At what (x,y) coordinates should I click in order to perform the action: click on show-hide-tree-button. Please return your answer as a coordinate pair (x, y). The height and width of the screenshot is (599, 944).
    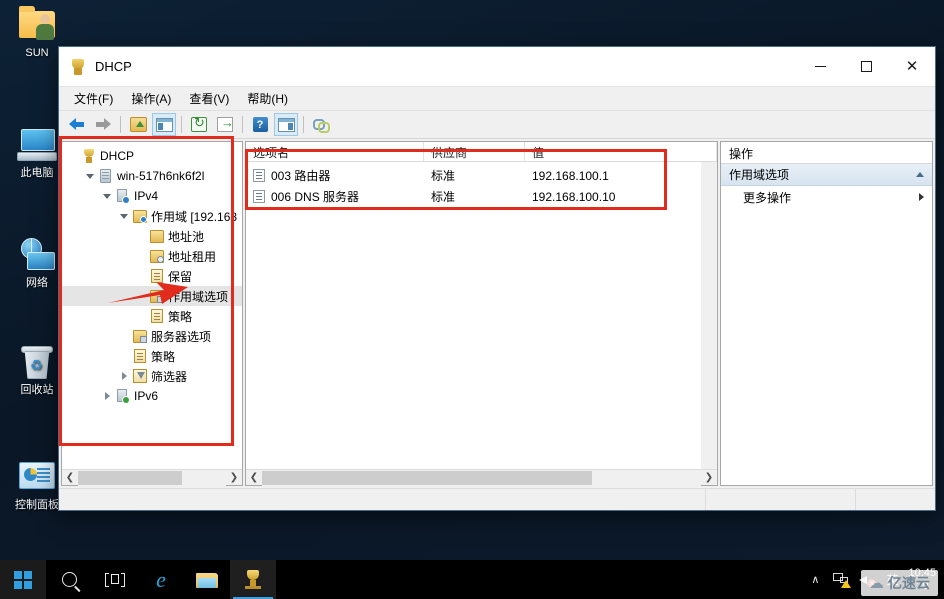
    Looking at the image, I should click on (164, 124).